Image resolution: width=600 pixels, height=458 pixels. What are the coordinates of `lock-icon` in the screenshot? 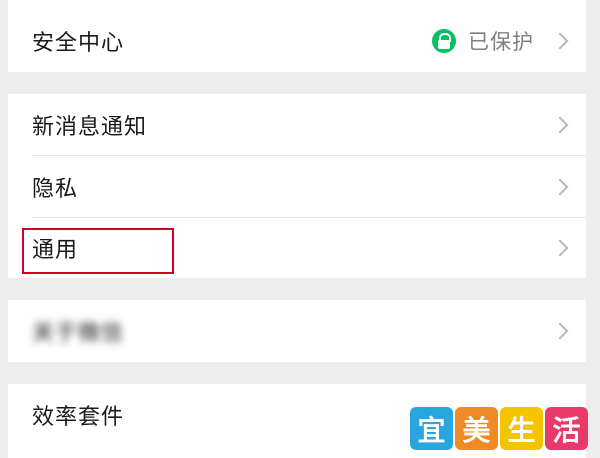 It's located at (444, 41).